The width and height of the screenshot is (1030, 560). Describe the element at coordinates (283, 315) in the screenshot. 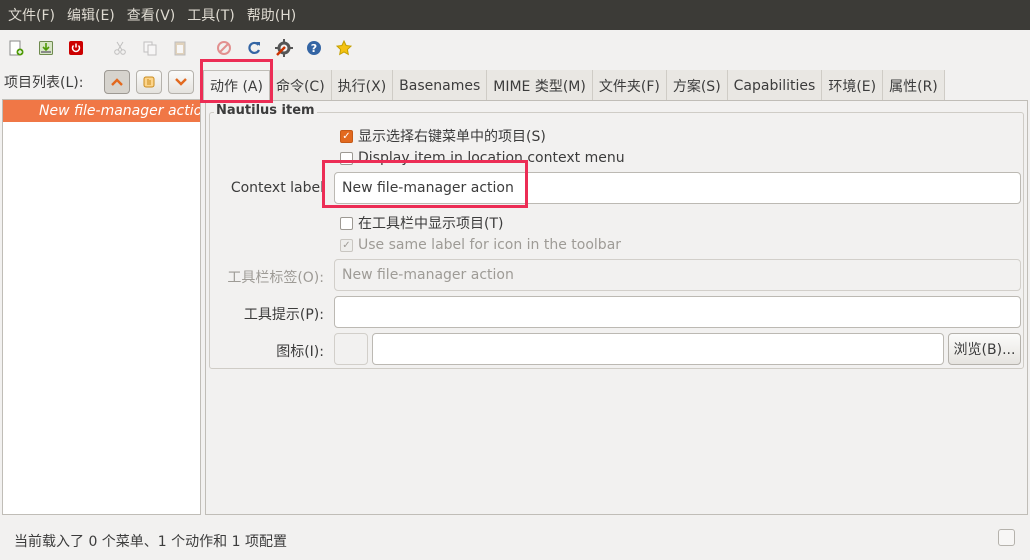

I see `tooltip-caption: 工具提示(P):` at that location.